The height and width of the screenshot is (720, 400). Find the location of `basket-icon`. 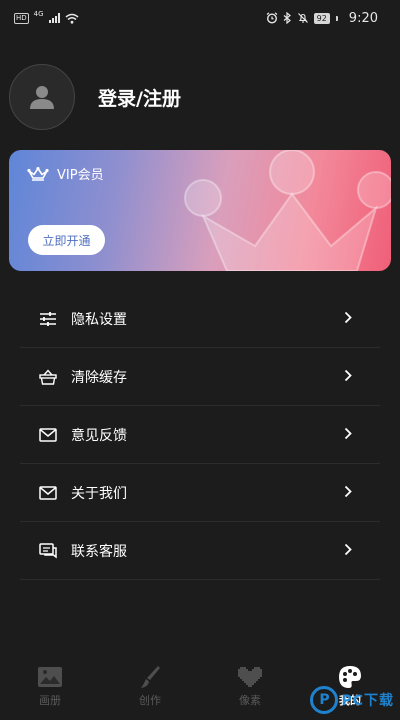

basket-icon is located at coordinates (48, 377).